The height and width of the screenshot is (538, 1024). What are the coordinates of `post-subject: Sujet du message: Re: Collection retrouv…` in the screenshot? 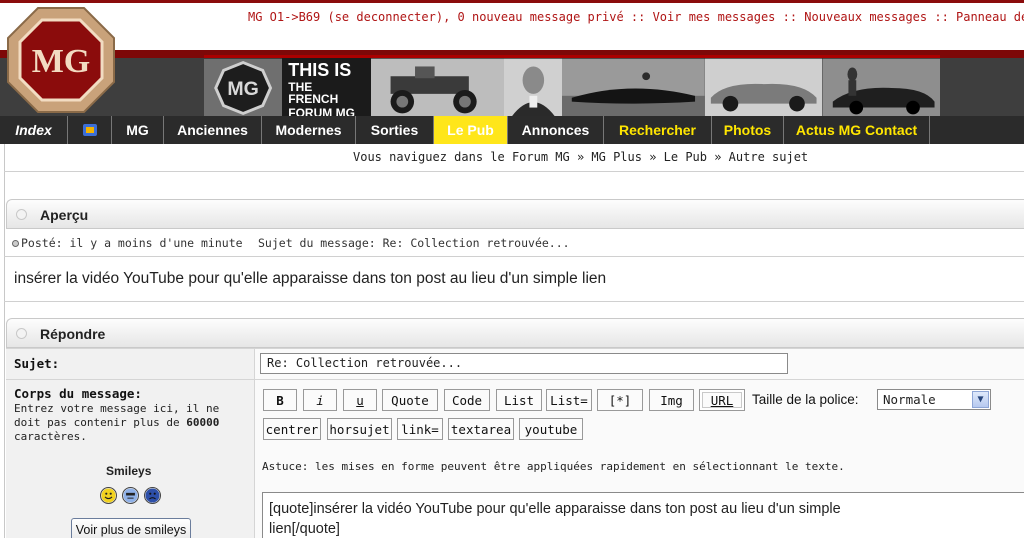 It's located at (414, 243).